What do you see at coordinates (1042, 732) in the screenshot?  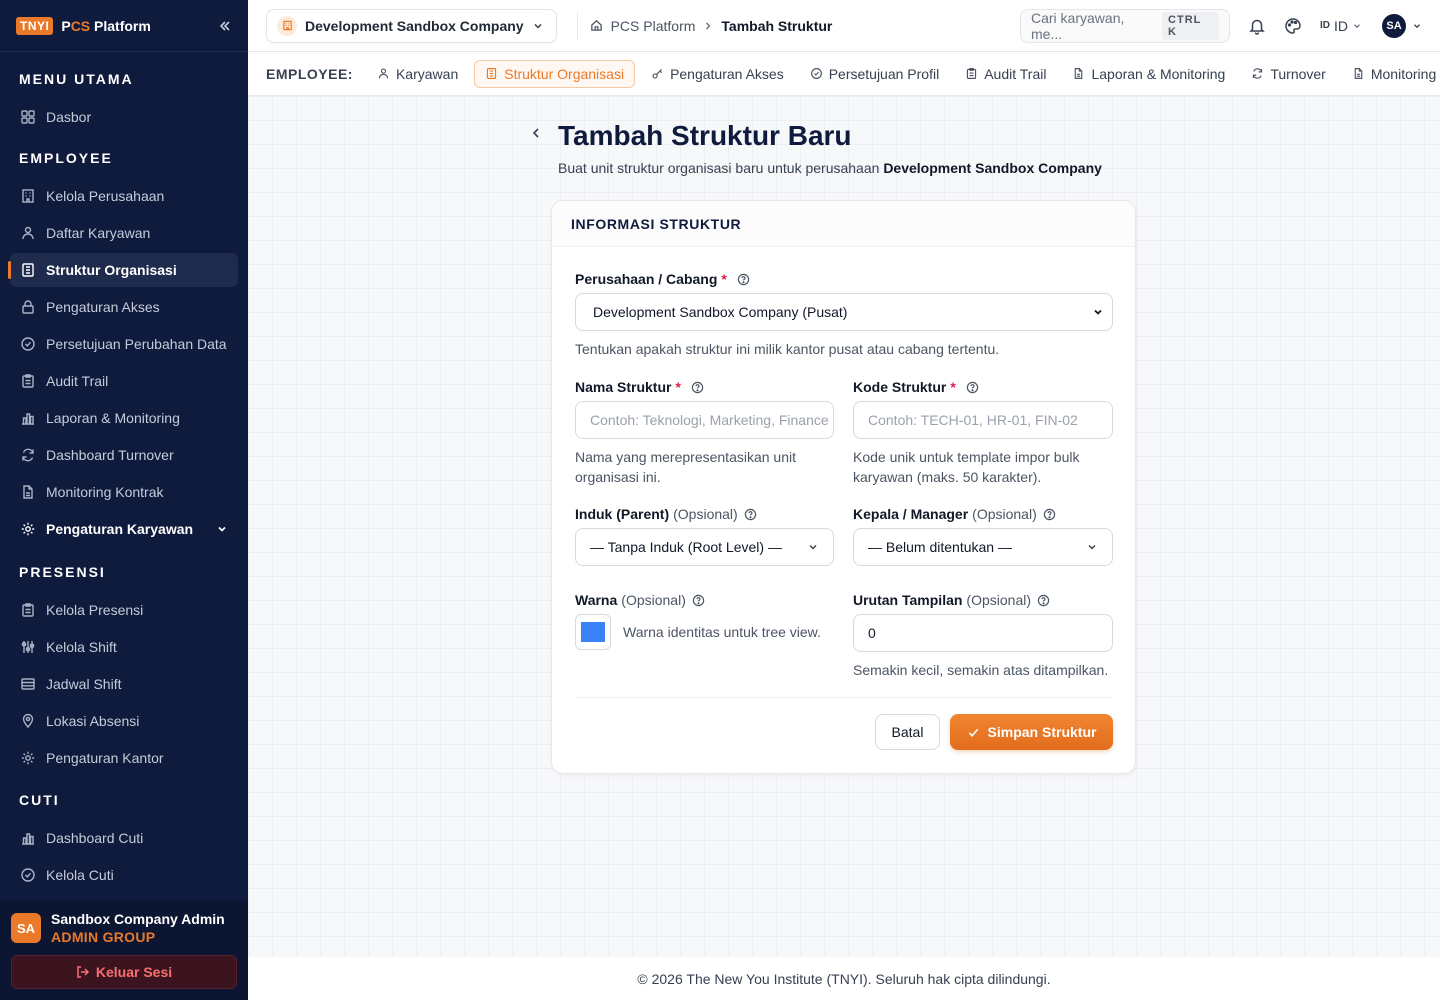 I see `save-label: Simpan Struktur` at bounding box center [1042, 732].